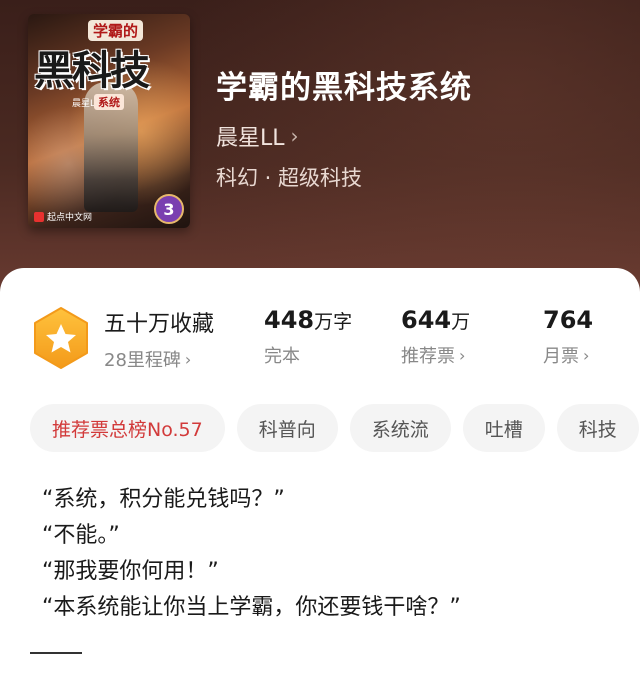 The height and width of the screenshot is (688, 640). I want to click on cover-publisher: 起点中文网, so click(63, 216).